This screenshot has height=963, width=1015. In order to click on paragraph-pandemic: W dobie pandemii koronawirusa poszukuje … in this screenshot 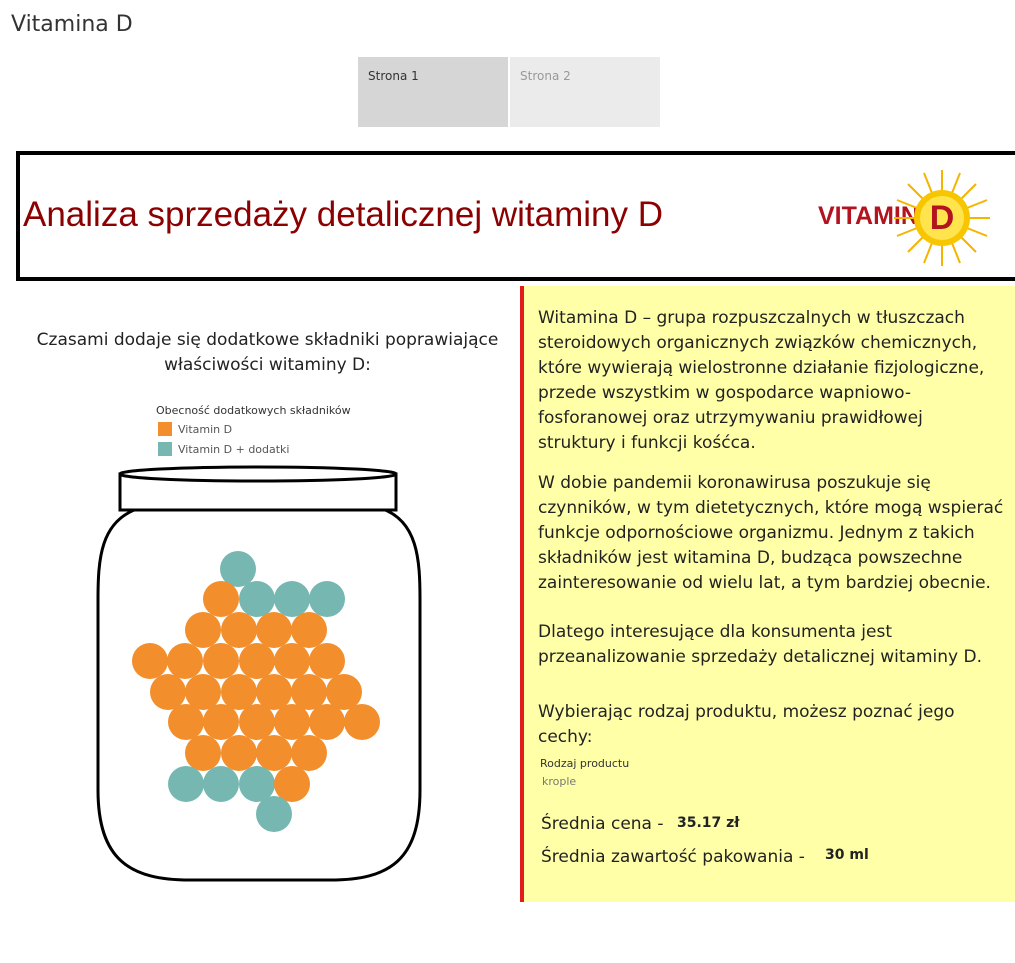, I will do `click(771, 533)`.